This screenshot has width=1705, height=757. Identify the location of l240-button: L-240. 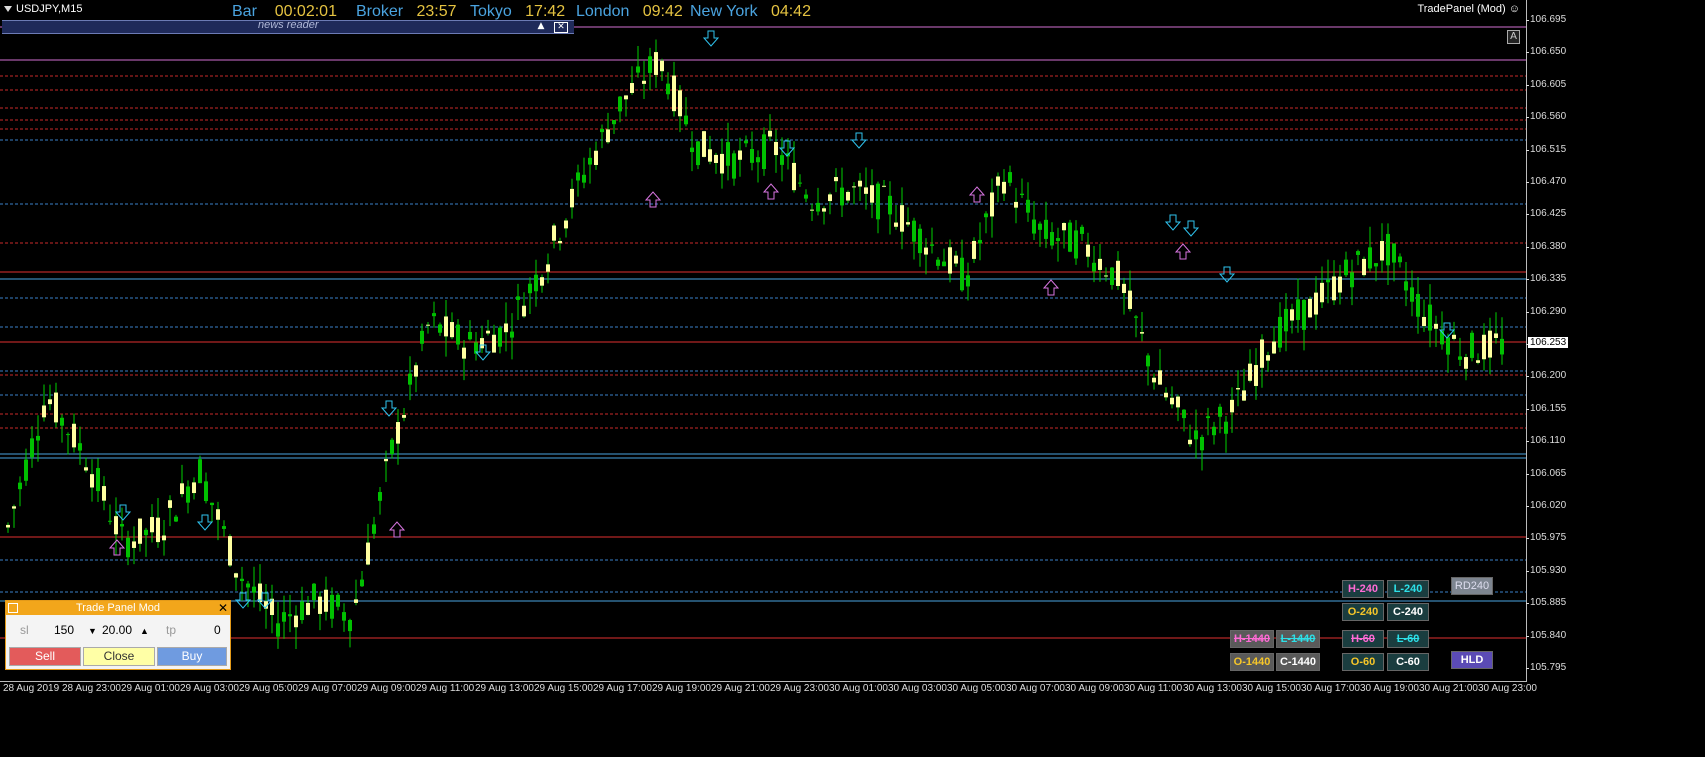
(1408, 589).